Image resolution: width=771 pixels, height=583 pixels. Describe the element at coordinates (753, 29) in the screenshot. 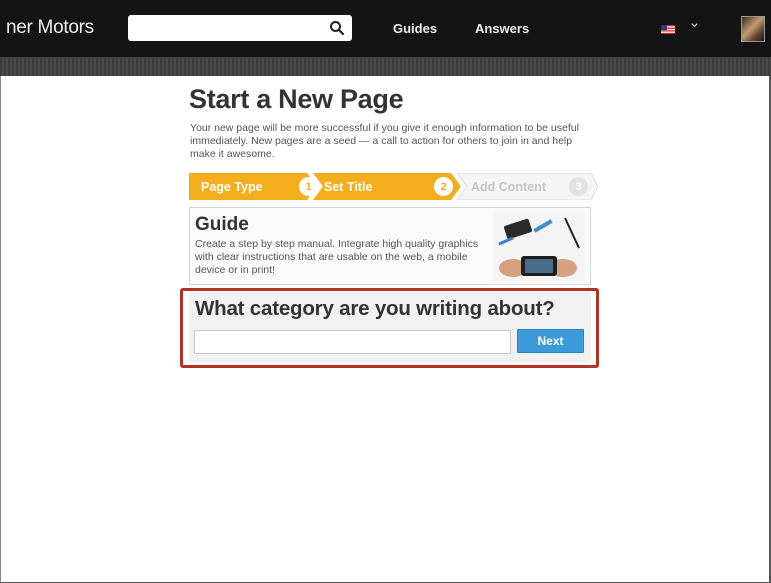

I see `avatar` at that location.